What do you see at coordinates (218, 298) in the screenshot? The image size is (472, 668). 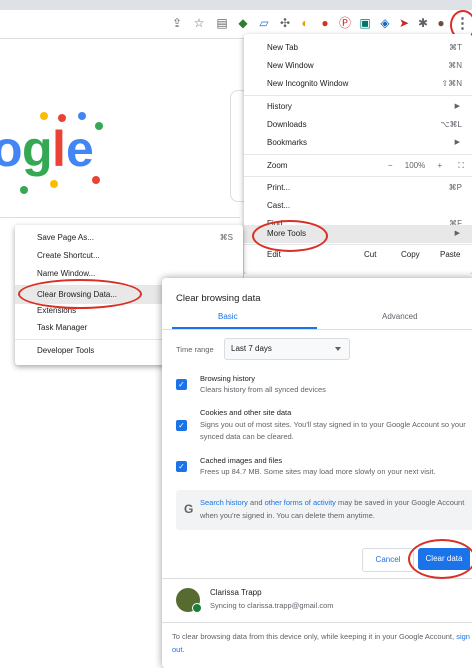 I see `dialog-title: Clear browsing data` at bounding box center [218, 298].